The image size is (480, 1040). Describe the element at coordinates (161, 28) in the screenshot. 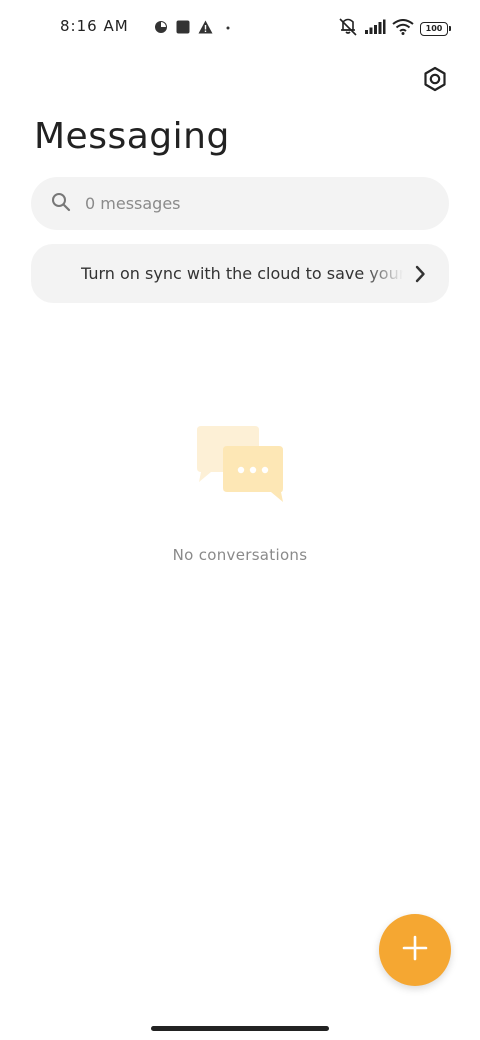

I see `pie-clock-icon` at that location.